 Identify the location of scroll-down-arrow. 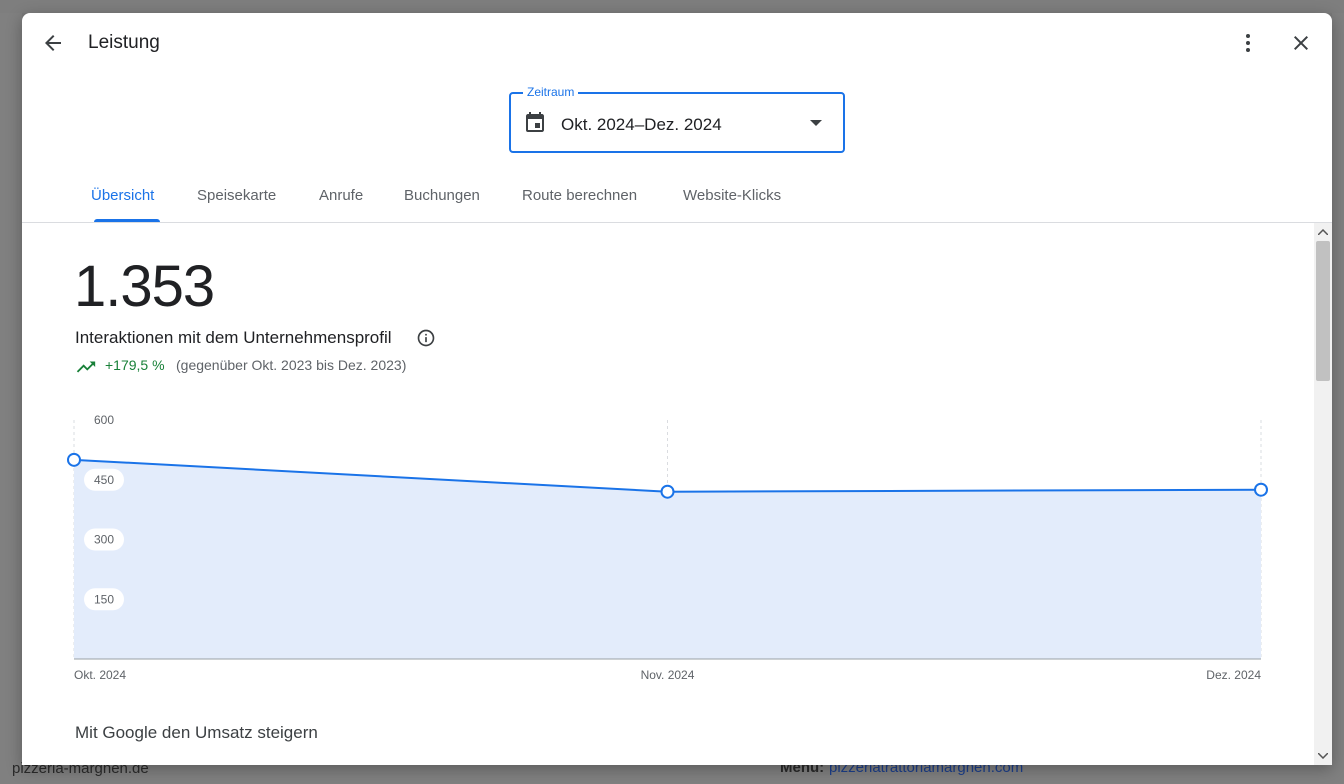
(1323, 756).